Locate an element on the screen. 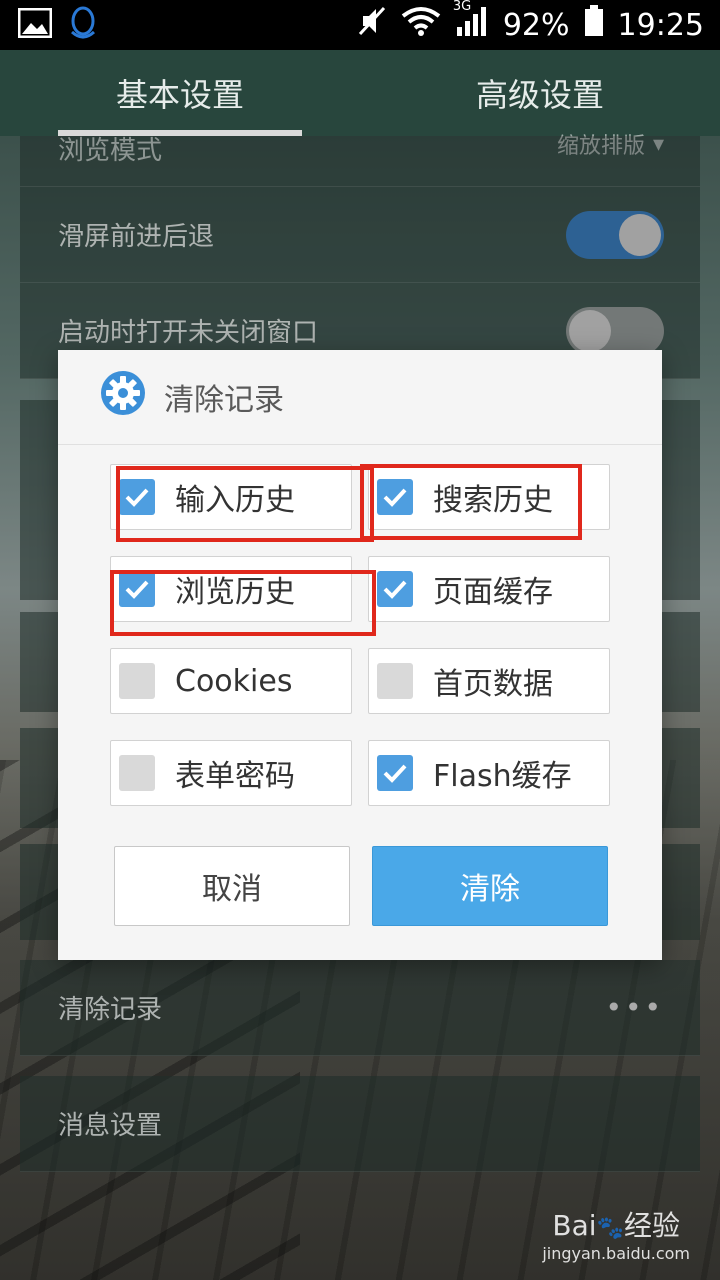 This screenshot has width=720, height=1280. mute-icon is located at coordinates (372, 25).